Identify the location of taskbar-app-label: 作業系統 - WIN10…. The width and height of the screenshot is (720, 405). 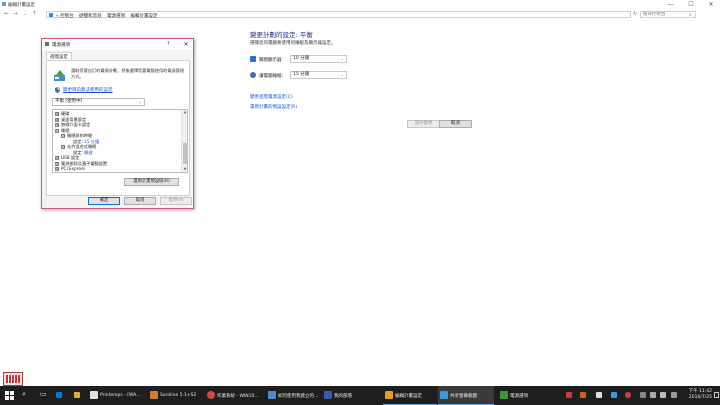
(238, 396).